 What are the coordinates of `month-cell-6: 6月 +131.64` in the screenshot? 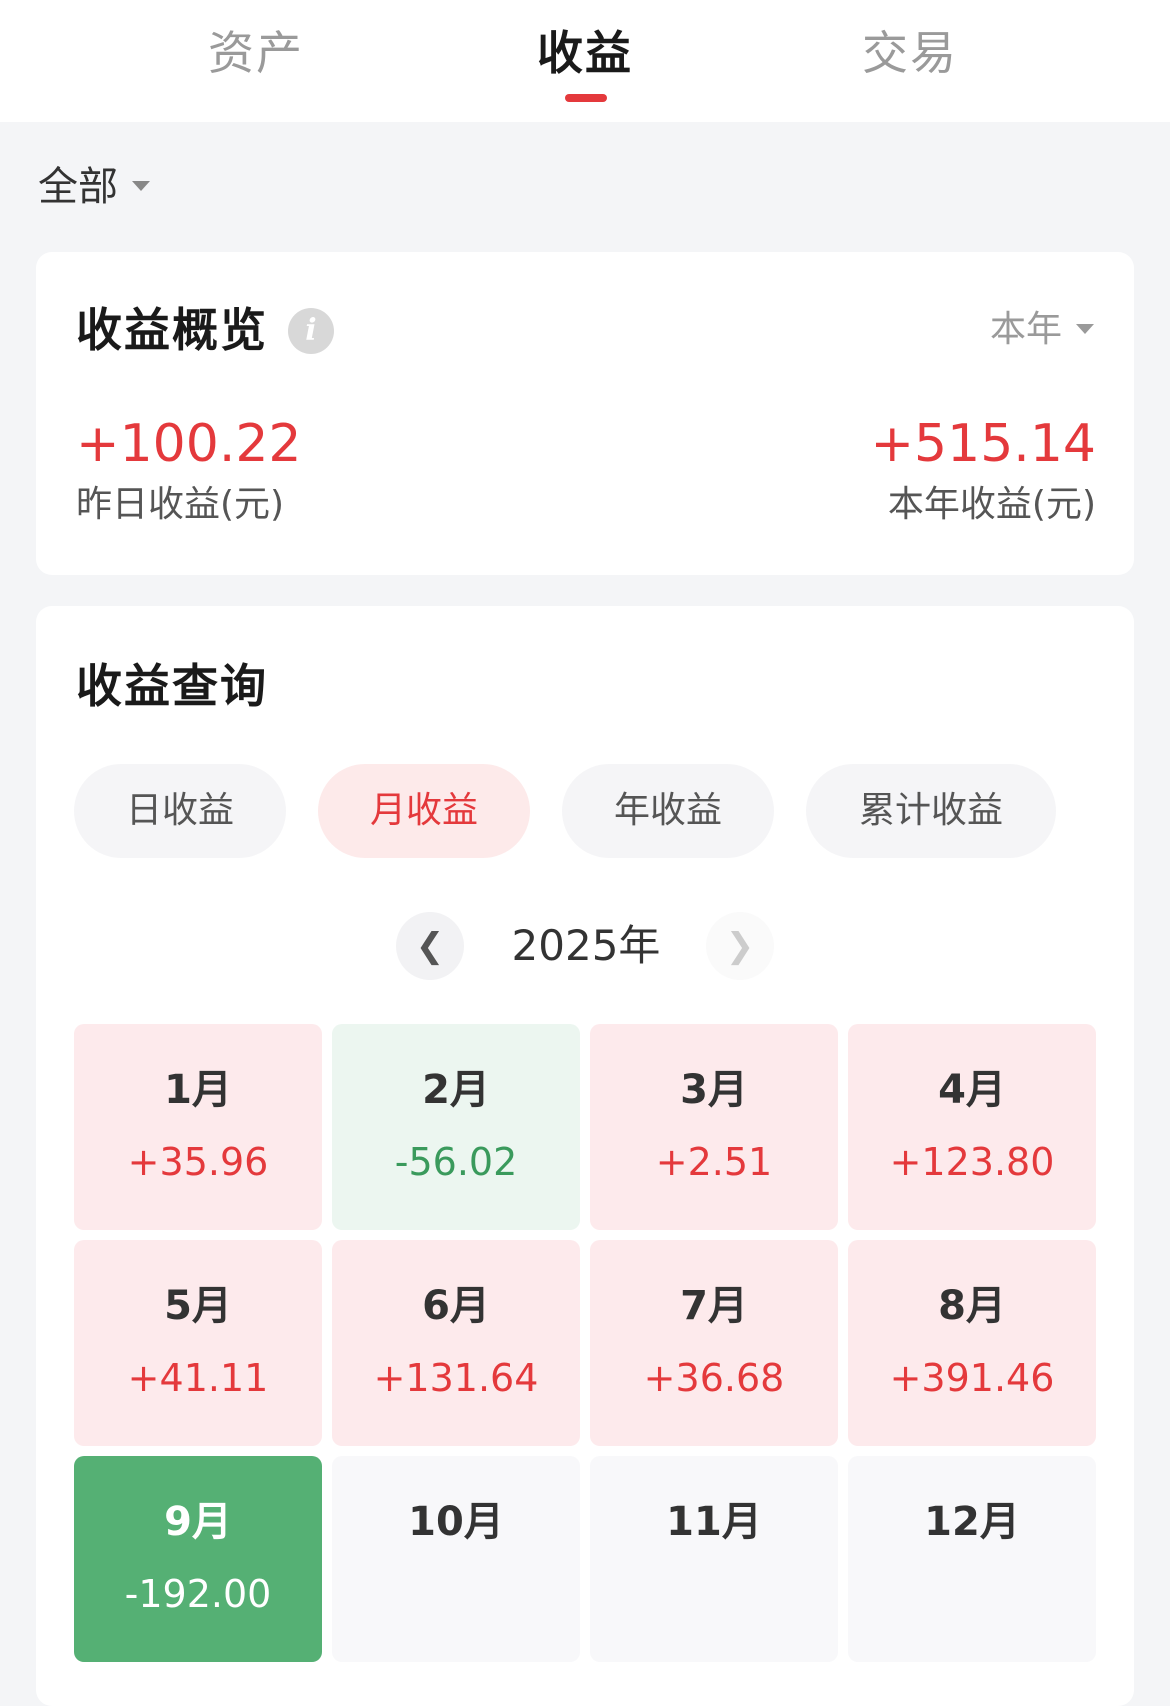 It's located at (456, 1343).